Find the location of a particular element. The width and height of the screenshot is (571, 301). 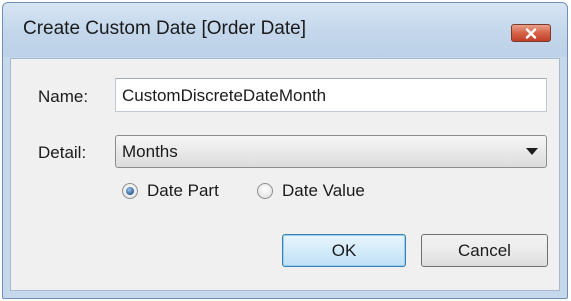

detail-label: Detail: is located at coordinates (62, 152).